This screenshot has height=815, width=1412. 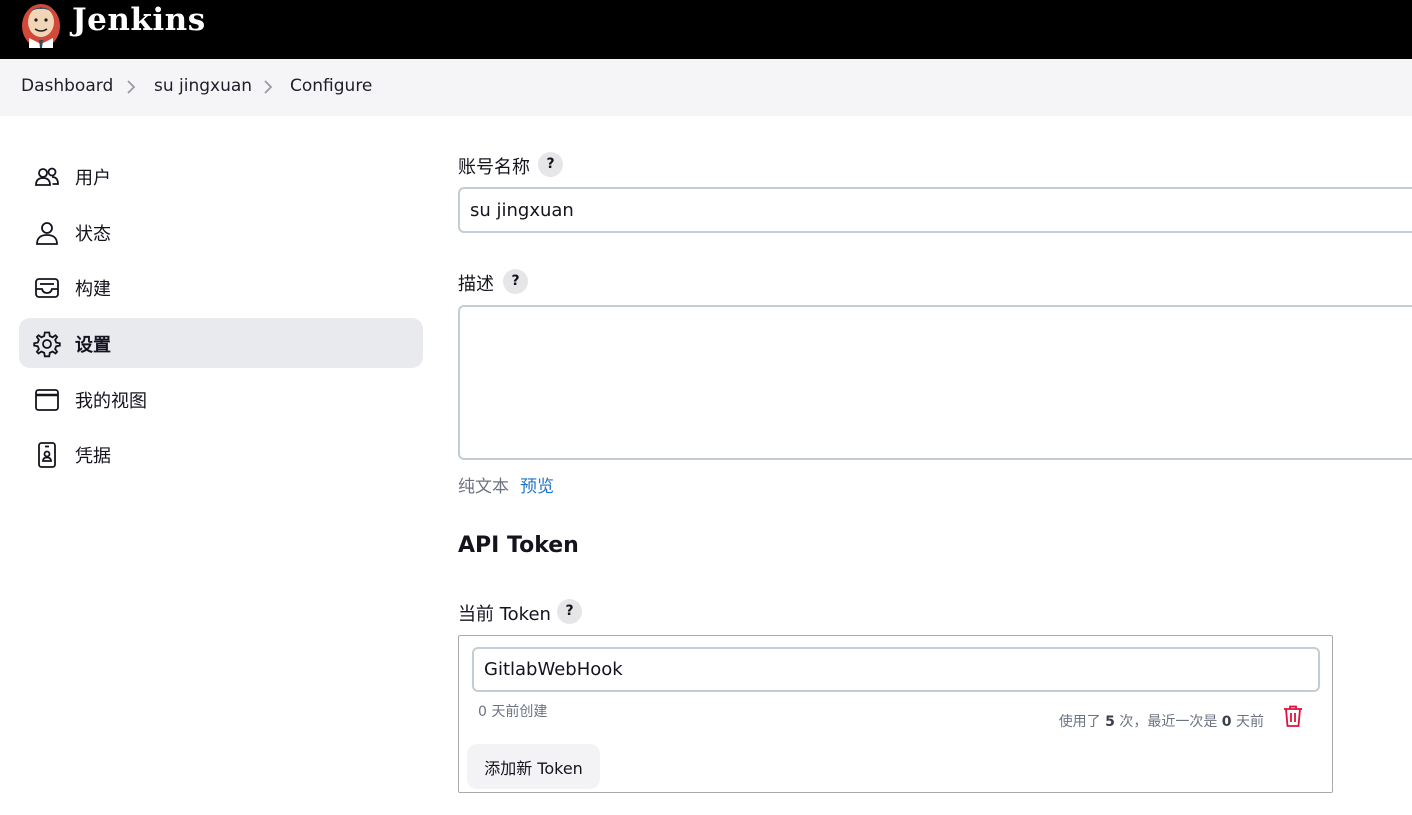 What do you see at coordinates (47, 344) in the screenshot?
I see `gear-icon` at bounding box center [47, 344].